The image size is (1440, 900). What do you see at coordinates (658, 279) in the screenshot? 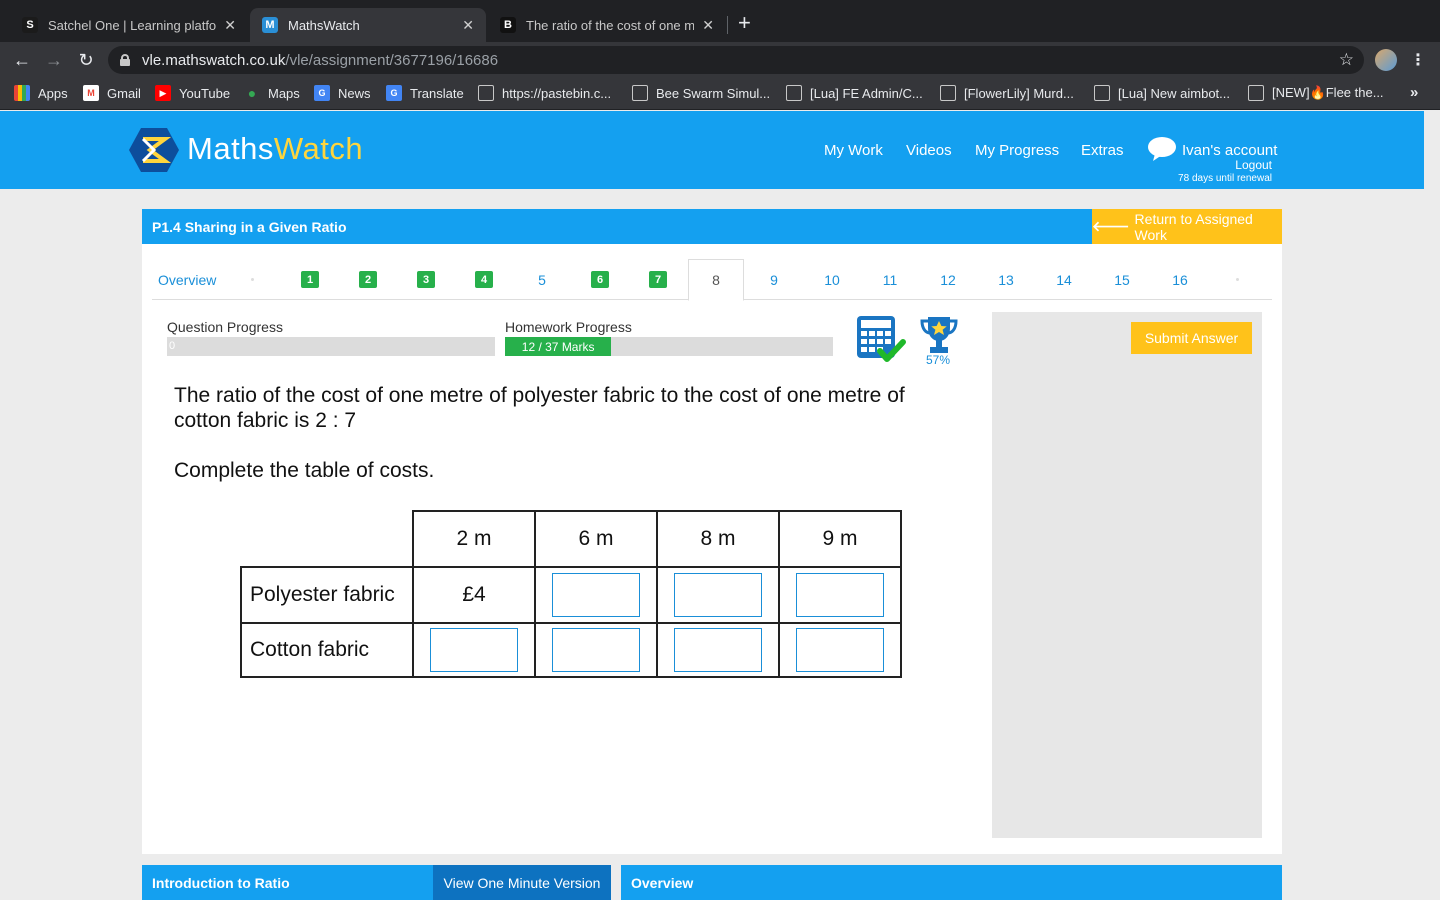
I see `tab-question-7: 7` at bounding box center [658, 279].